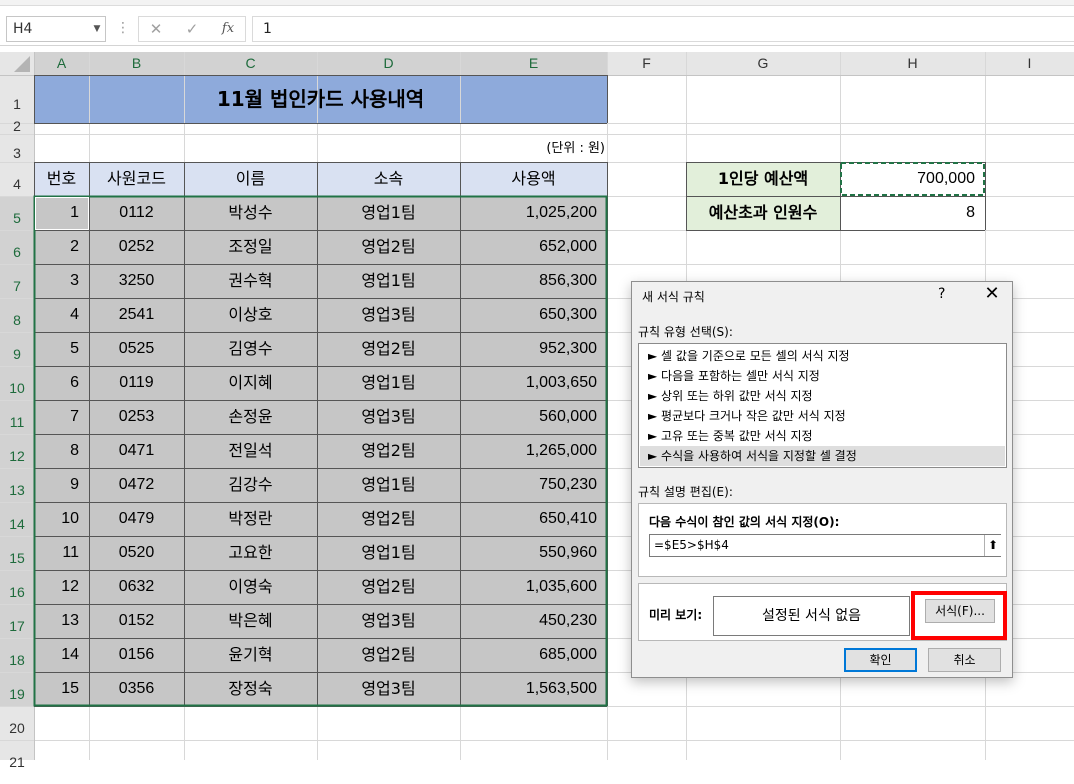 This screenshot has width=1074, height=784. Describe the element at coordinates (70, 654) in the screenshot. I see `table-cell: 14` at that location.